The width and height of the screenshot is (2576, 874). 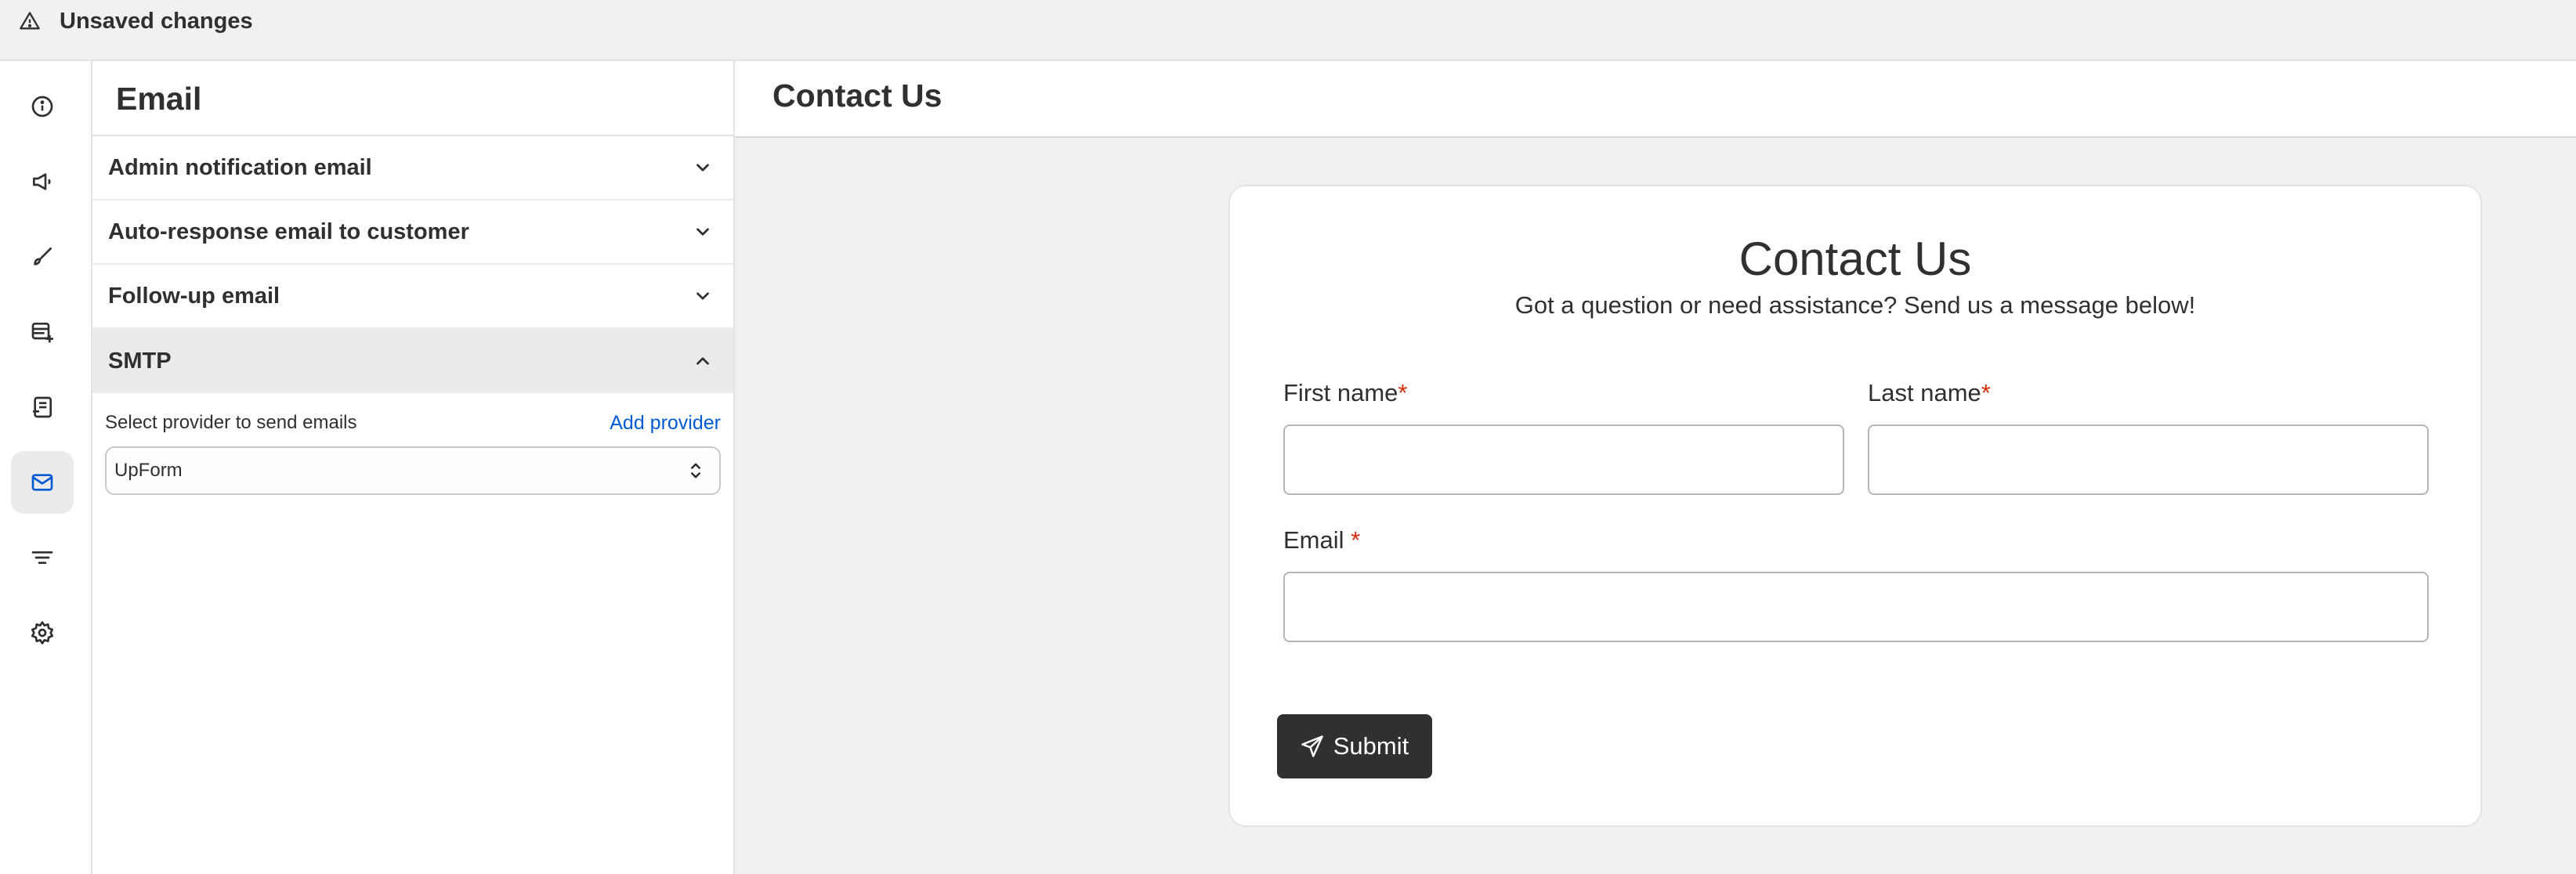 What do you see at coordinates (194, 296) in the screenshot?
I see `accordion-label: Follow-up email` at bounding box center [194, 296].